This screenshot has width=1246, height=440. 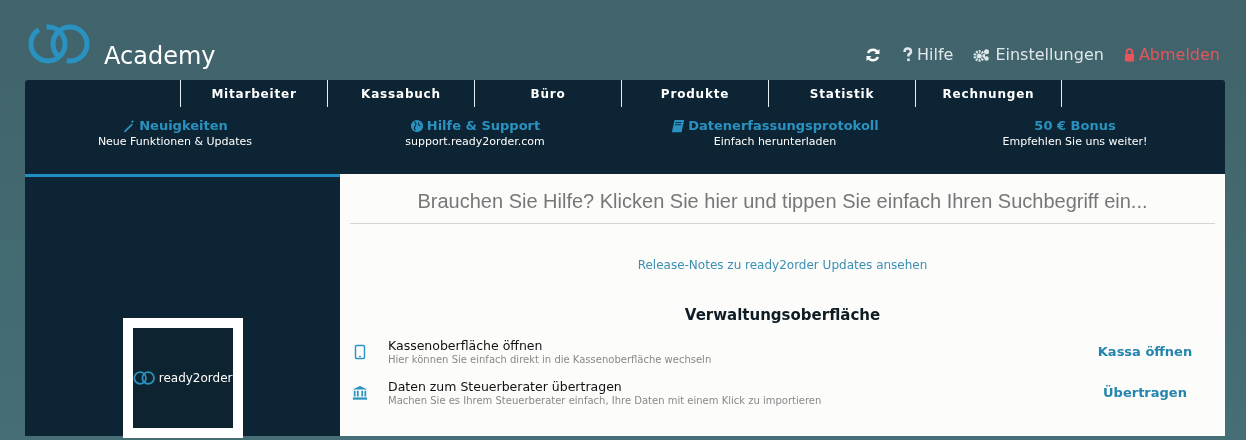 What do you see at coordinates (360, 351) in the screenshot?
I see `tablet-icon` at bounding box center [360, 351].